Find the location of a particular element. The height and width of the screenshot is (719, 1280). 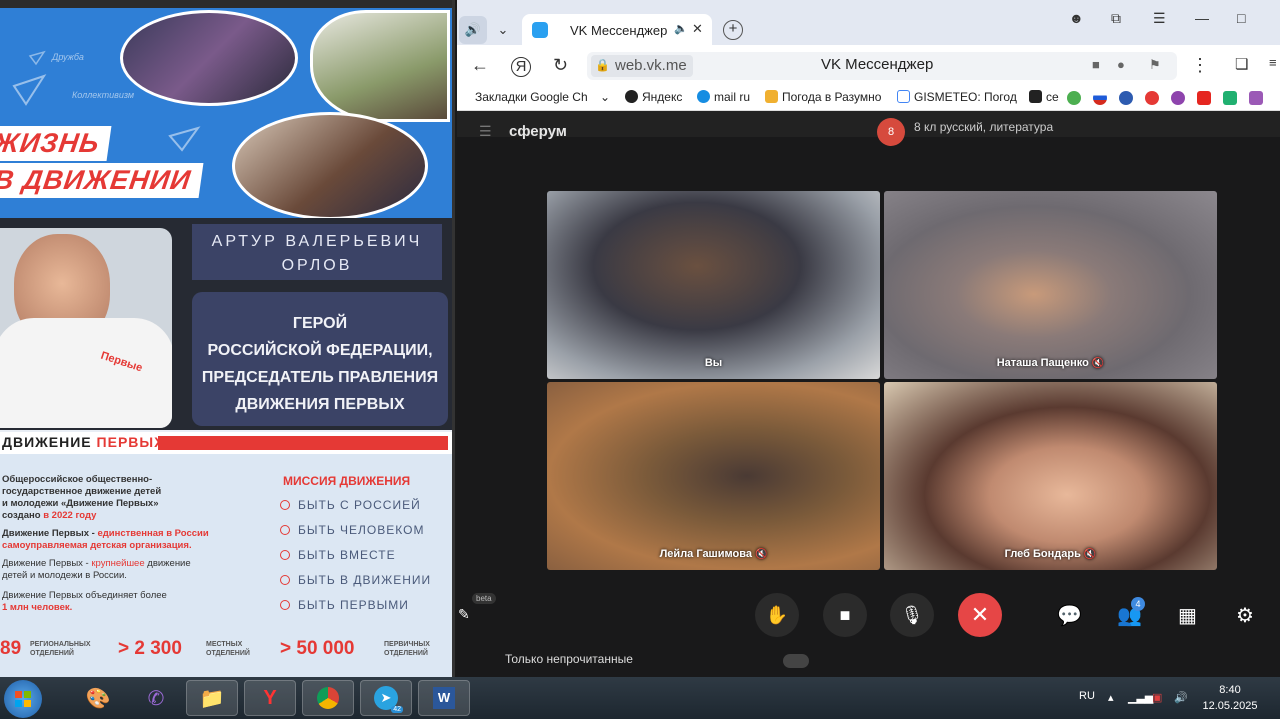

bookmark-red-icon is located at coordinates (1152, 98).